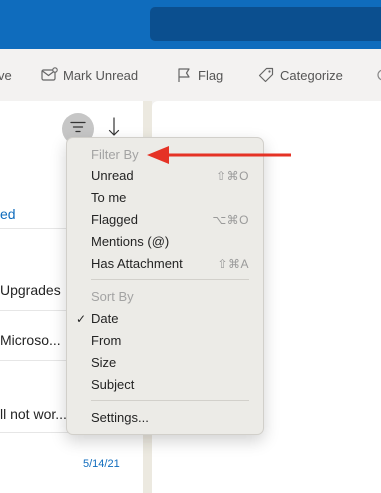 The height and width of the screenshot is (493, 381). What do you see at coordinates (115, 154) in the screenshot?
I see `filter-by-label: Filter By` at bounding box center [115, 154].